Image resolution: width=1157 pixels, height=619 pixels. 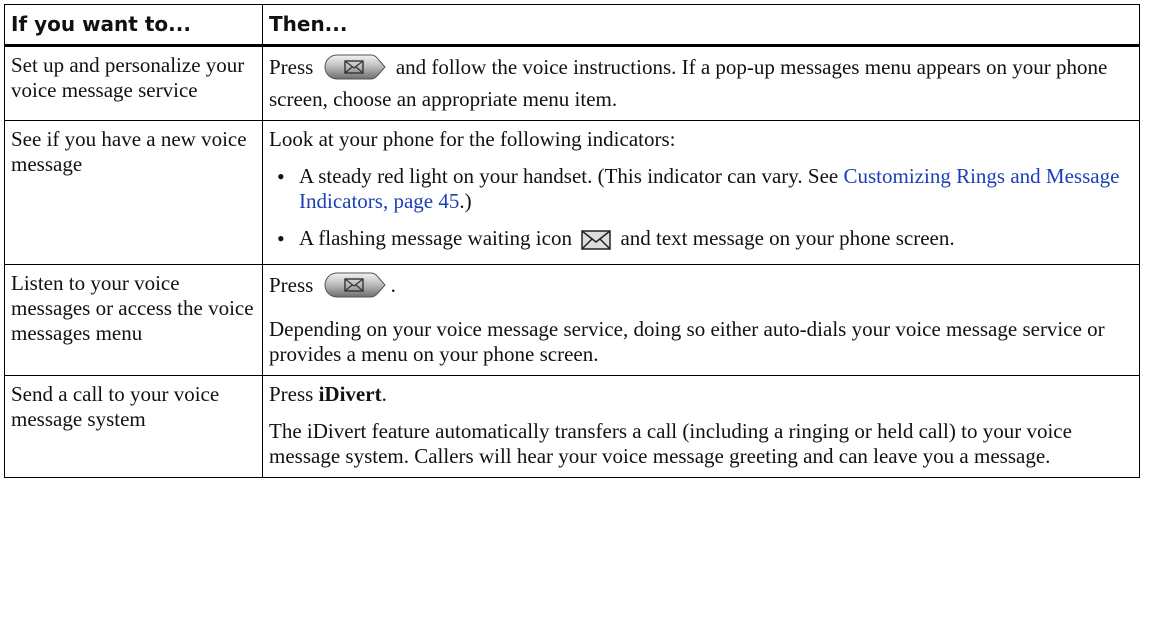 What do you see at coordinates (700, 288) in the screenshot?
I see `press-line: Press .` at bounding box center [700, 288].